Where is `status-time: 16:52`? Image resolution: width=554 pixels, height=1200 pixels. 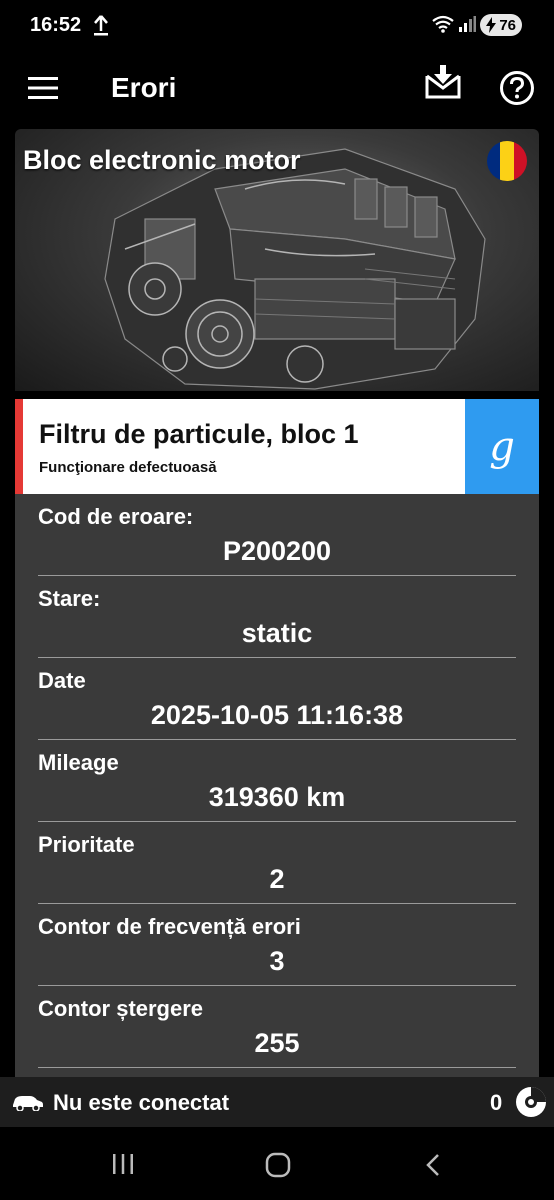
status-time: 16:52 is located at coordinates (56, 25).